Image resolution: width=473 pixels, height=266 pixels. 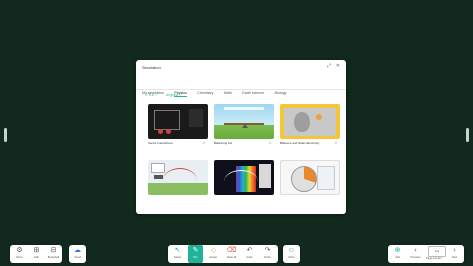 I want to click on add-icon: ⊕, so click(x=397, y=250).